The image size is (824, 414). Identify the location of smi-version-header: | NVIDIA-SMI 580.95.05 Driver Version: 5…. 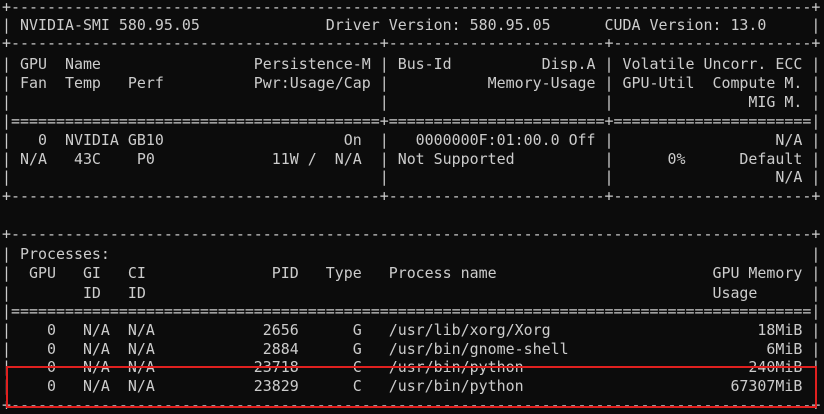
(411, 25).